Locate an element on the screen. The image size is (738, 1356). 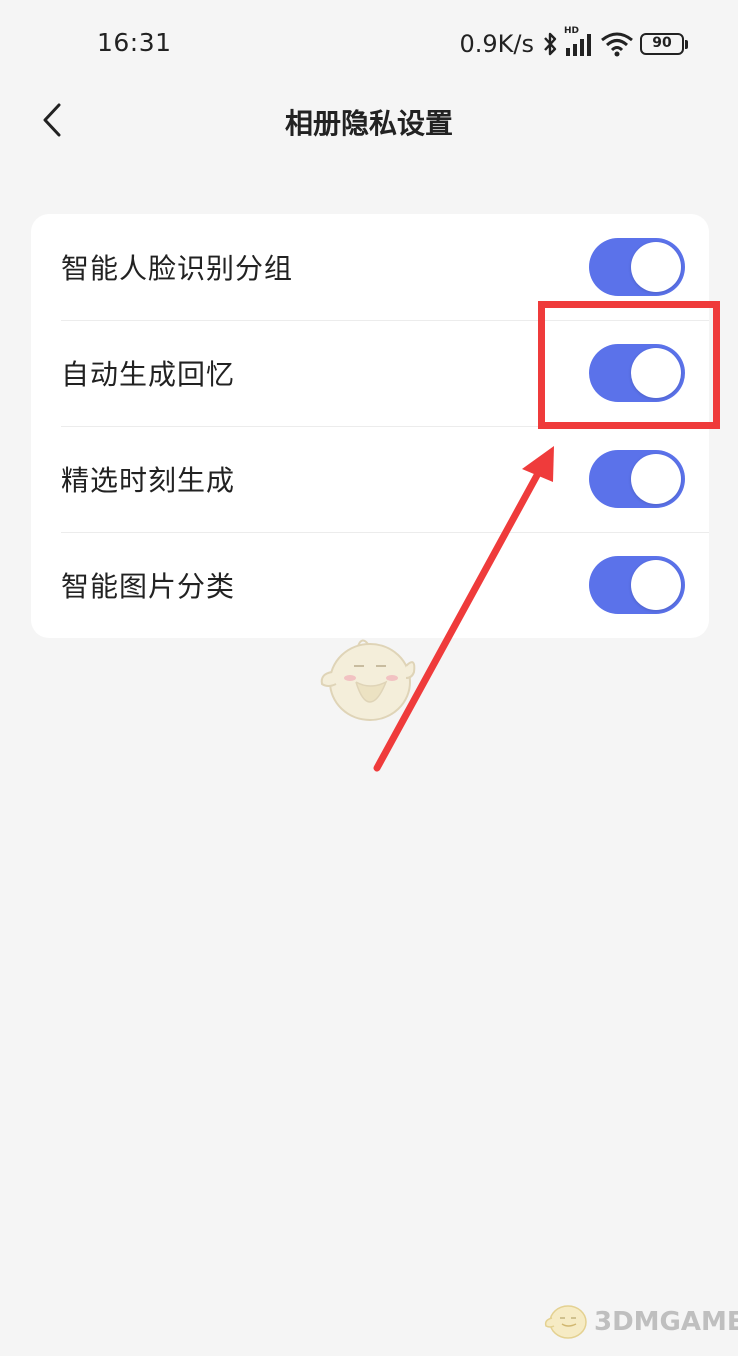
mascot-watermark-icon is located at coordinates (368, 680).